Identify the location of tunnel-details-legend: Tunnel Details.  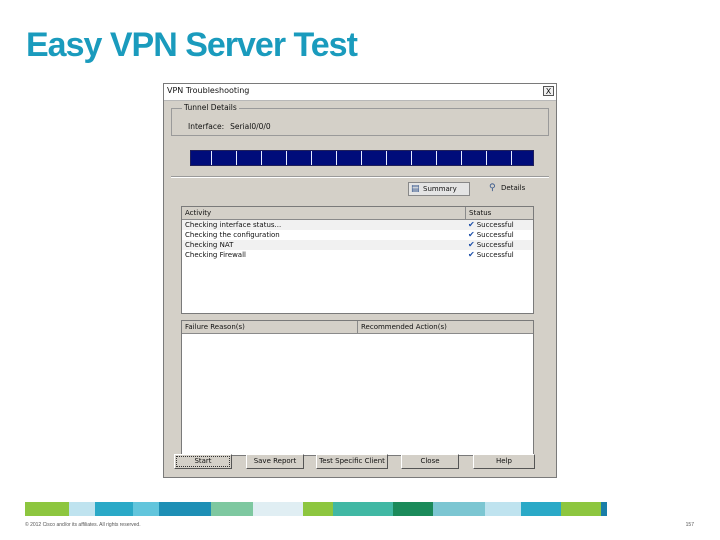
(210, 107).